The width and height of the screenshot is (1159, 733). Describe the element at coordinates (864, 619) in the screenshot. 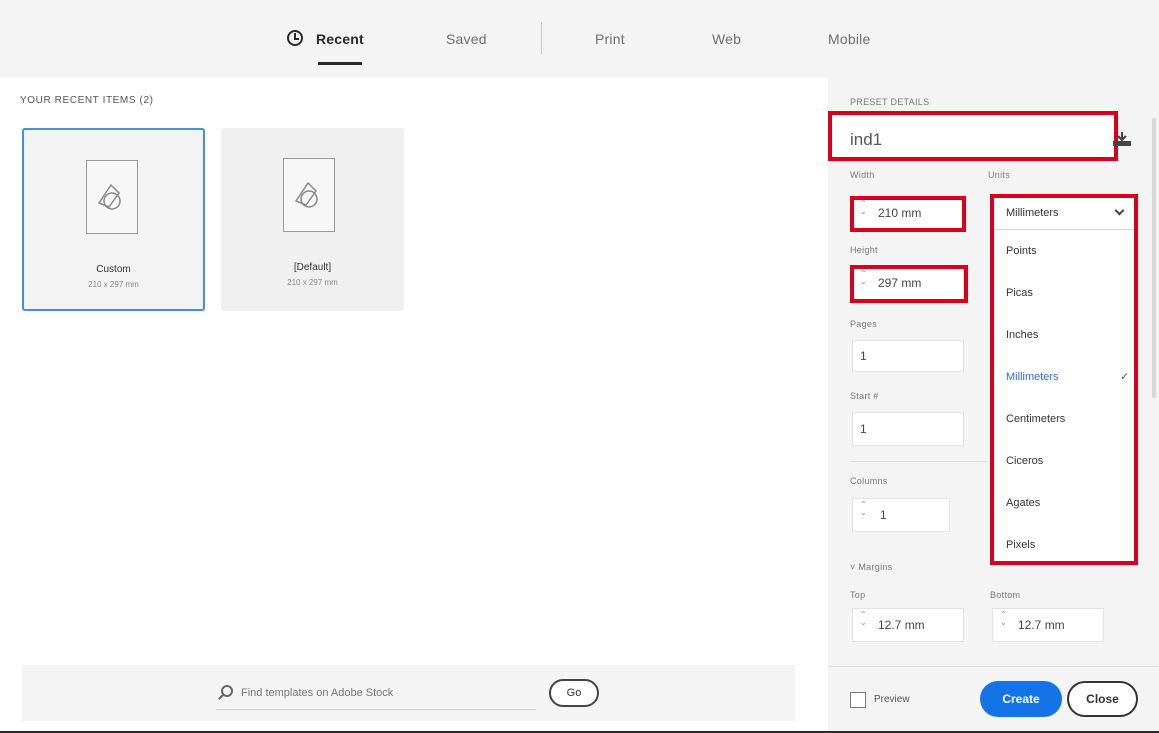

I see `margin-top-stepper-icon: ⌃ ⌄` at that location.